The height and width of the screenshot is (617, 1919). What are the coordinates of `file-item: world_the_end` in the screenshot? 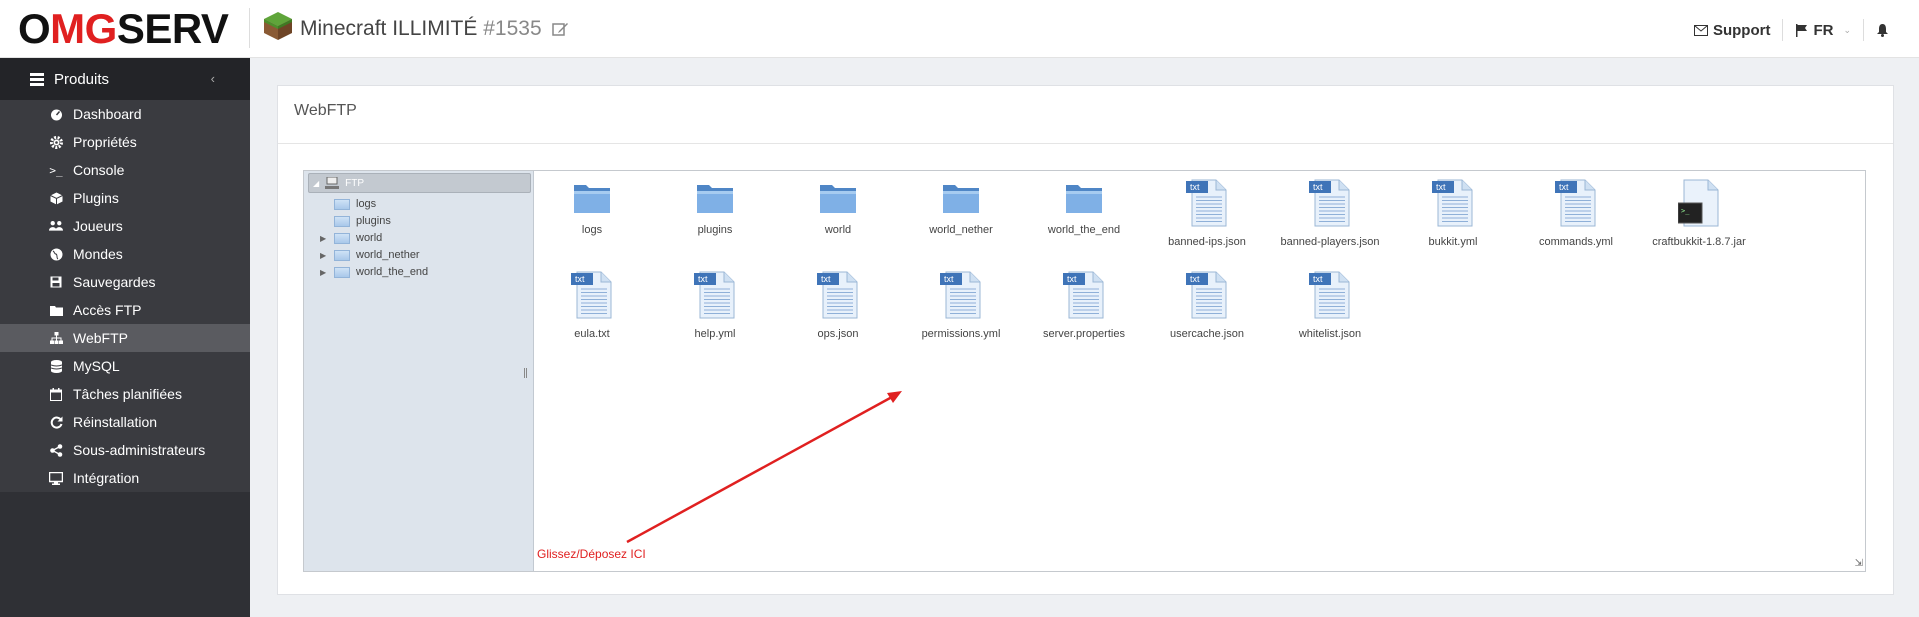 It's located at (1084, 207).